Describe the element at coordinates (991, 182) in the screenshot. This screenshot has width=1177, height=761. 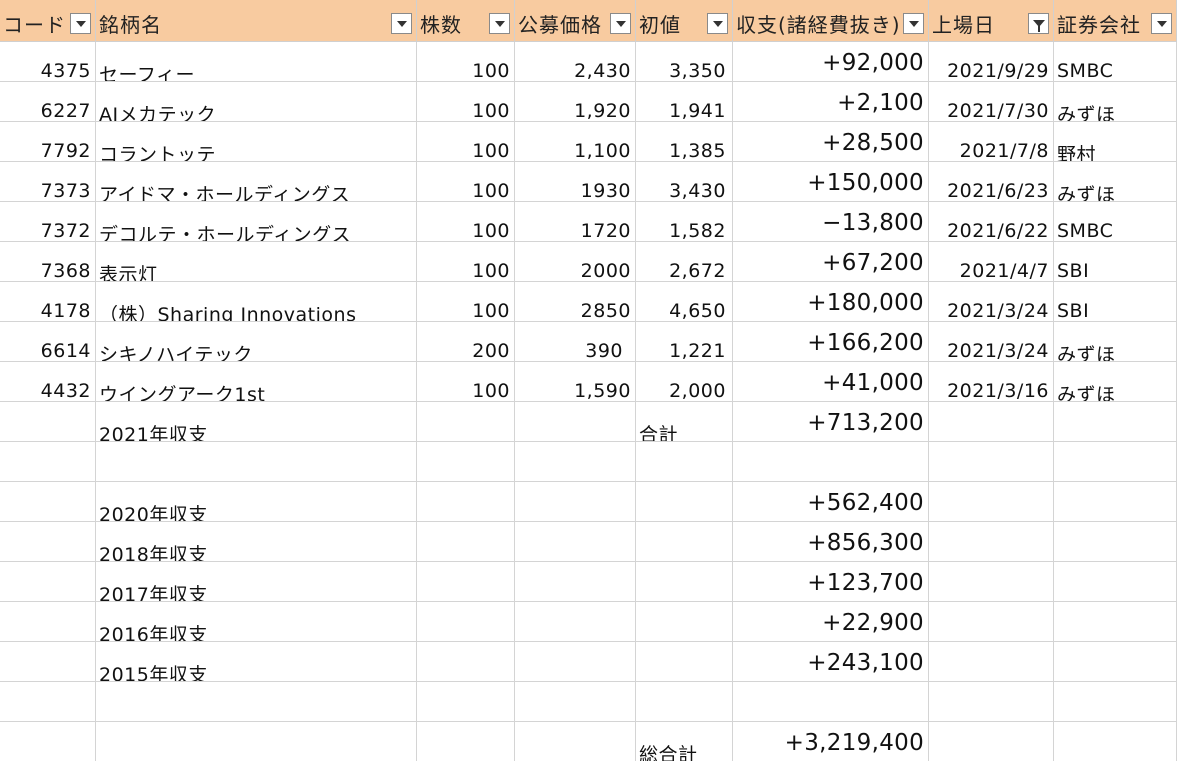
I see `cell-date: 2021/6/23` at that location.